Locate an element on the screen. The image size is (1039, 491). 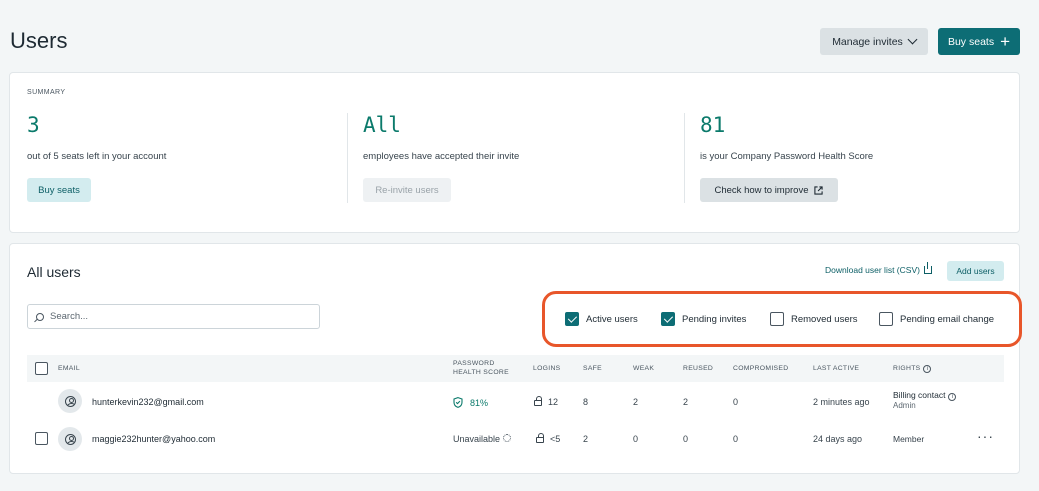
row-rights: Member is located at coordinates (909, 439).